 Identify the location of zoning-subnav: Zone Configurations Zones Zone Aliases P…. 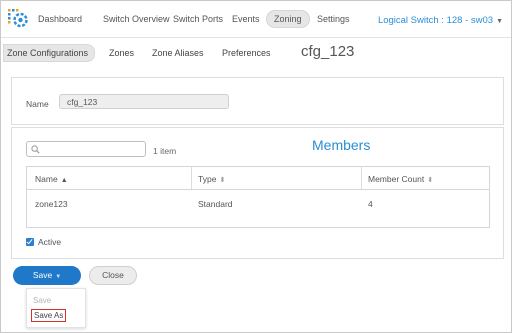
(256, 52).